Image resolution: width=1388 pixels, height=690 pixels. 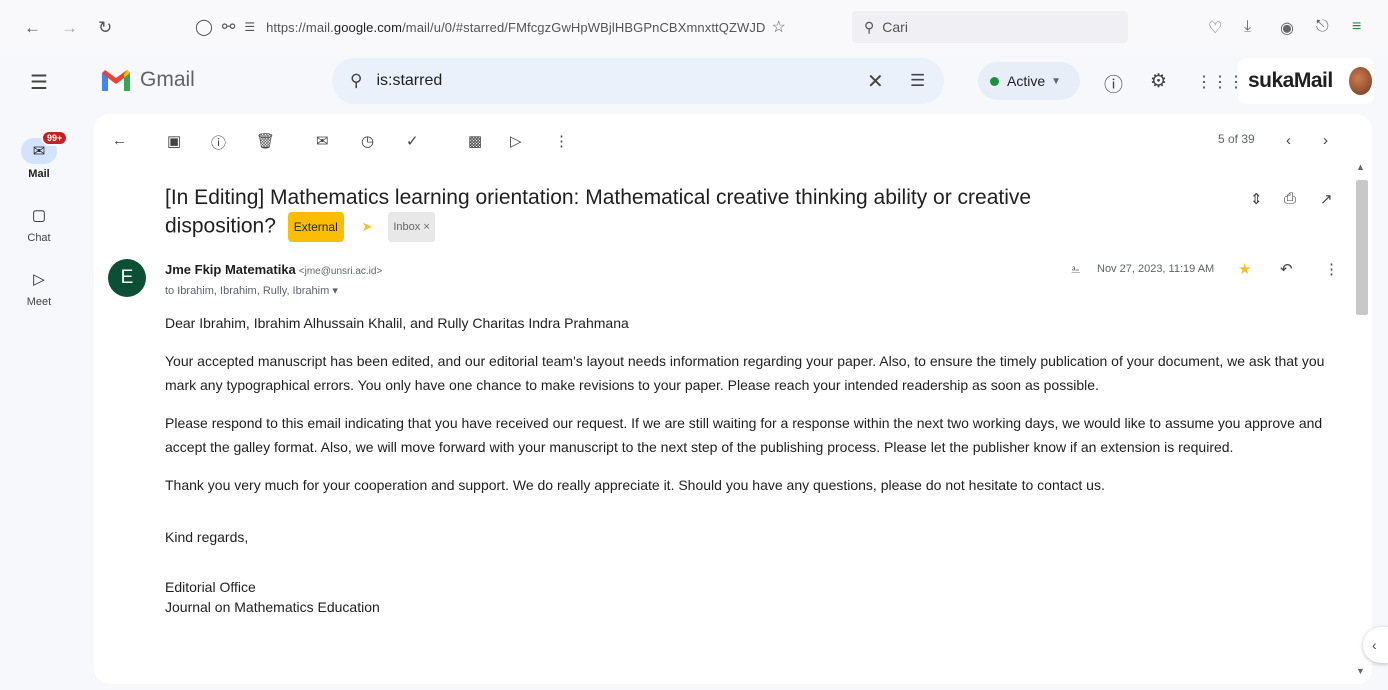 What do you see at coordinates (1290, 198) in the screenshot?
I see `print-icon: ⎙` at bounding box center [1290, 198].